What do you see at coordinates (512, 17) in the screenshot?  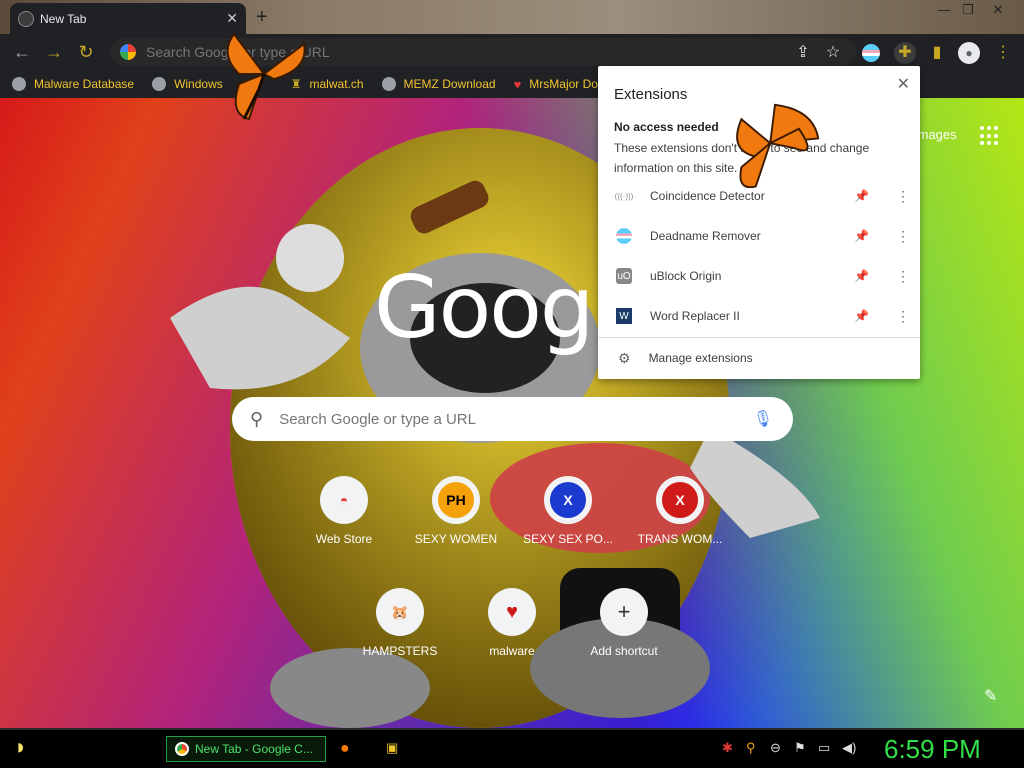 I see `title-bar: New Tab ✕ + — ❐ ✕` at bounding box center [512, 17].